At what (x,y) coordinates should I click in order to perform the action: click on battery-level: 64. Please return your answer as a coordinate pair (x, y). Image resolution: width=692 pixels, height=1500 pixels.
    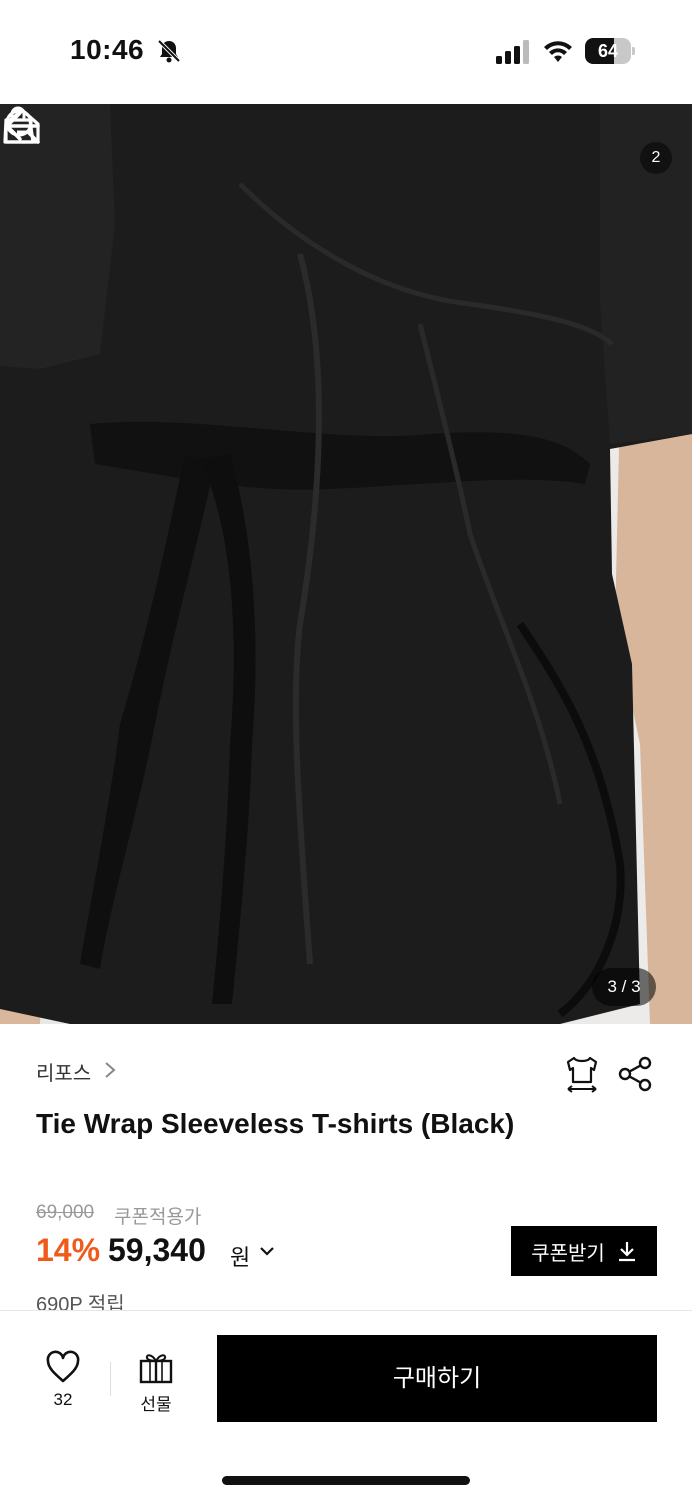
    Looking at the image, I should click on (608, 51).